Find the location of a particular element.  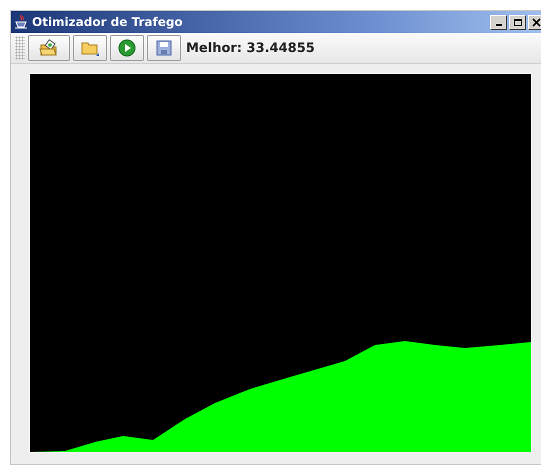

folder-button is located at coordinates (90, 48).